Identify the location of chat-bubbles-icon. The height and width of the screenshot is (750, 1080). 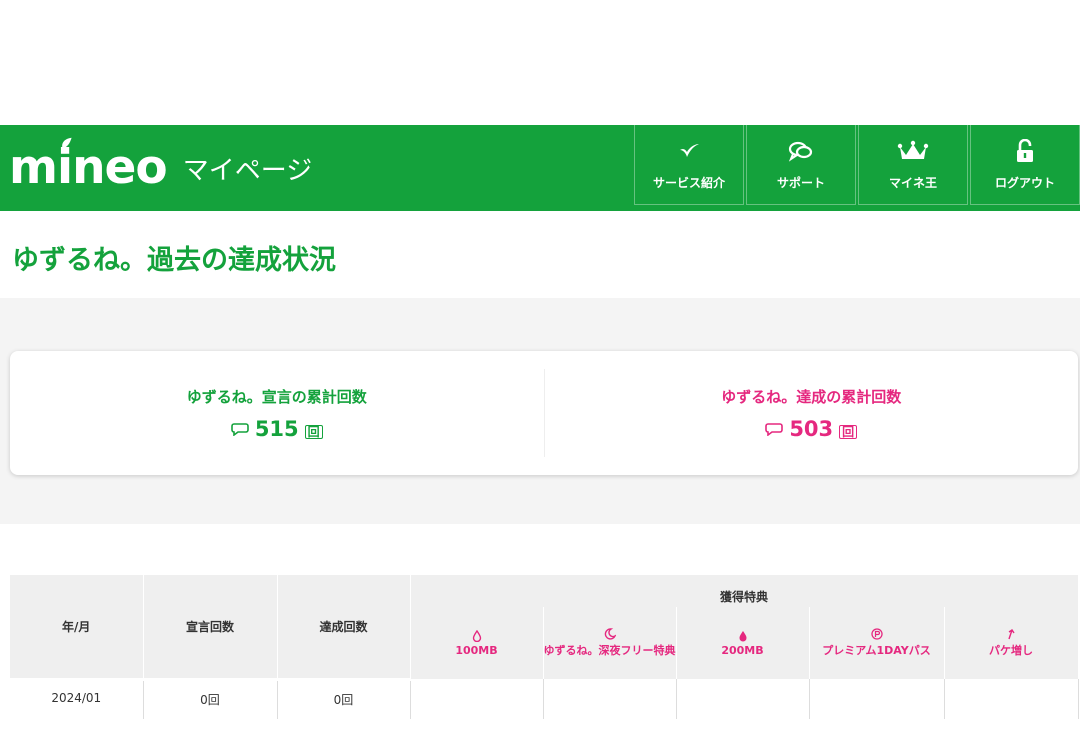
(801, 151).